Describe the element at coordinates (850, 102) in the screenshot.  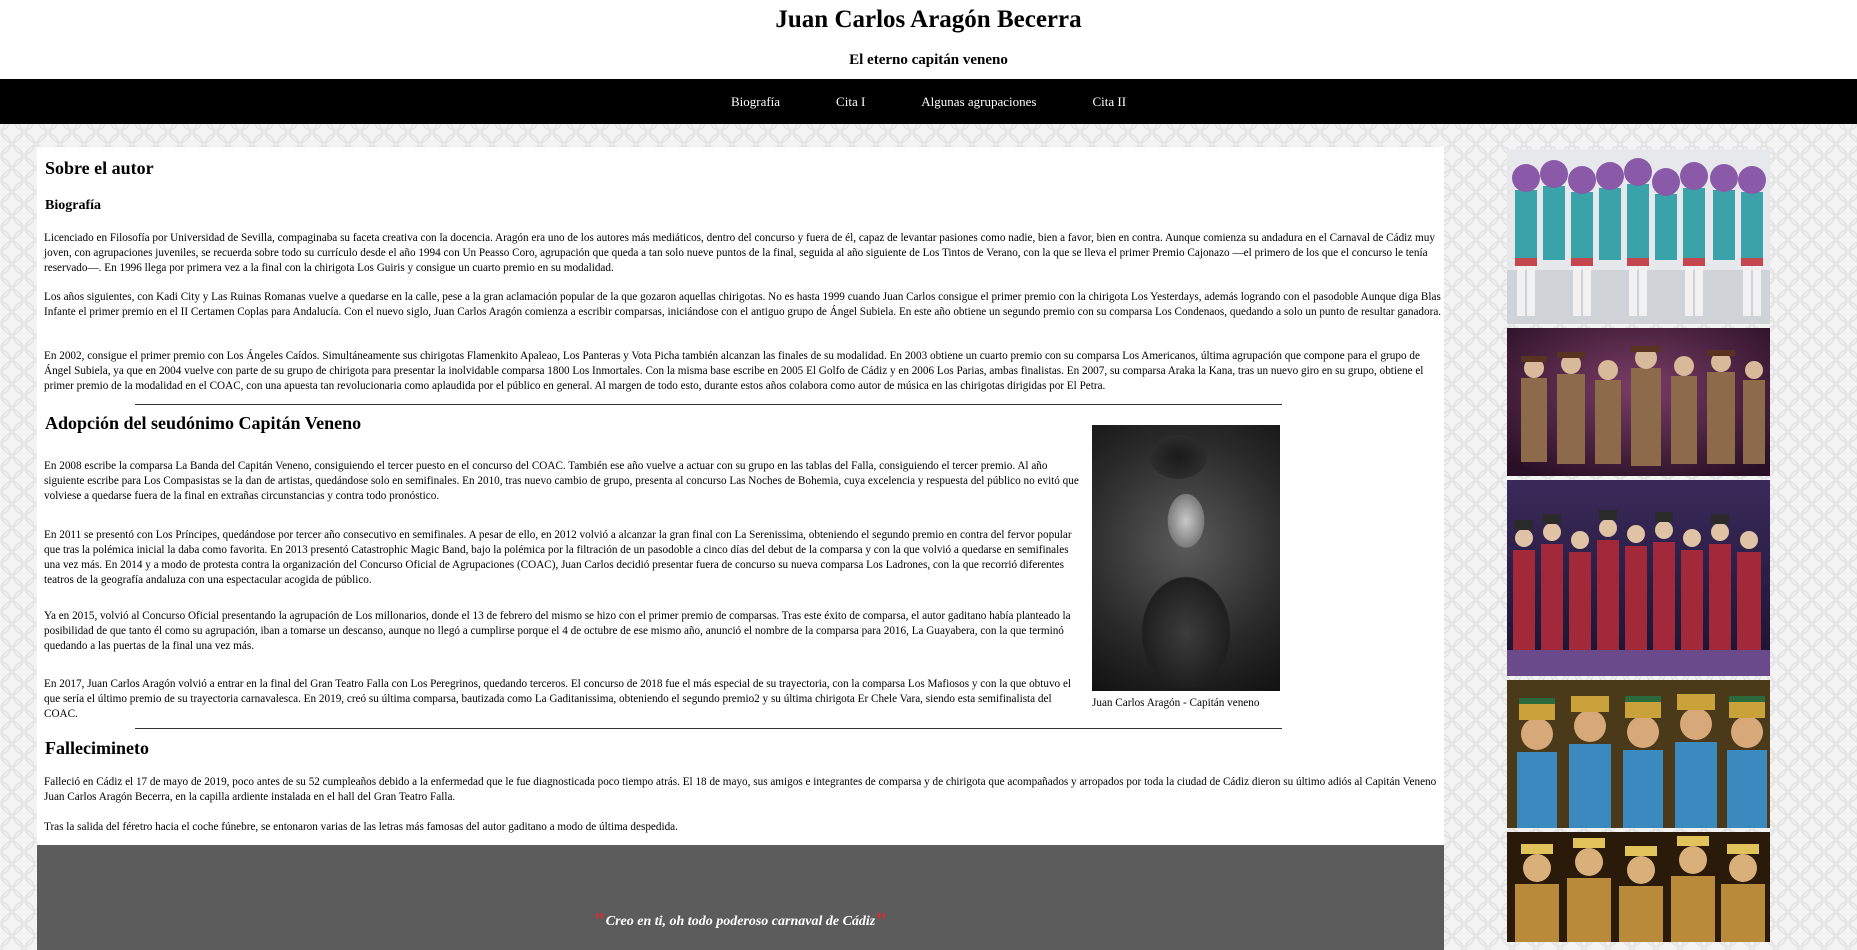
I see `nav-link-cita-1: Cita I` at that location.